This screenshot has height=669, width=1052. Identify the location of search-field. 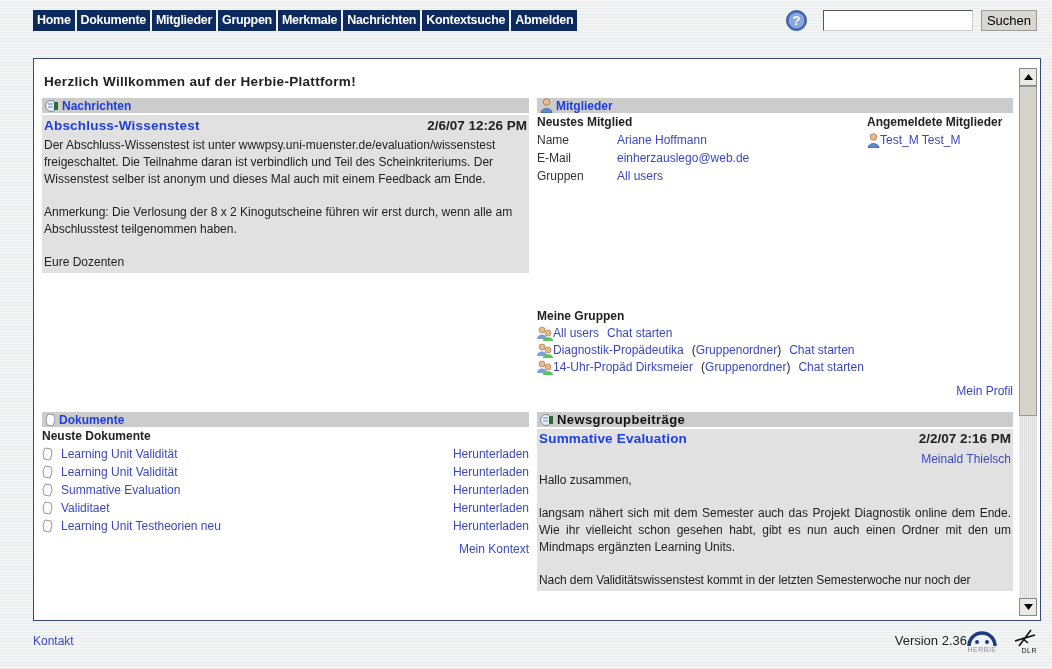
(897, 20).